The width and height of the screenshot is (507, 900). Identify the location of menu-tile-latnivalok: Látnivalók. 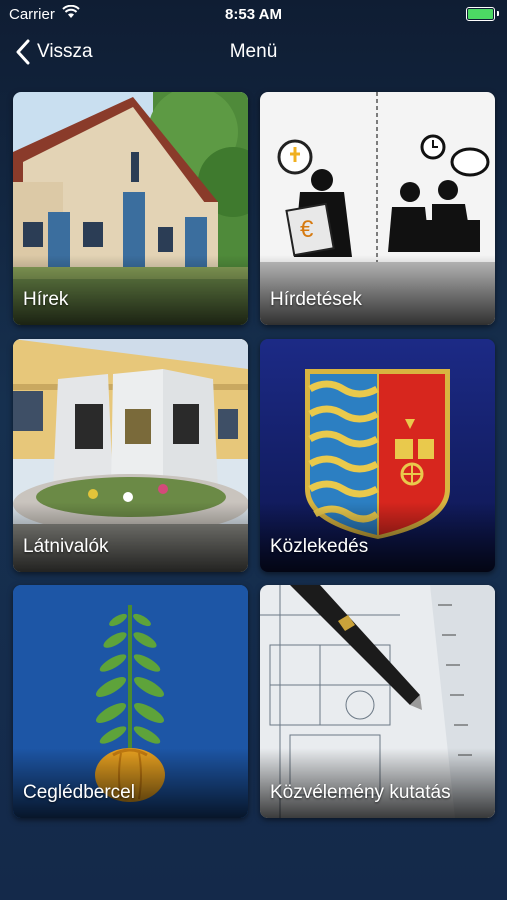
(130, 455).